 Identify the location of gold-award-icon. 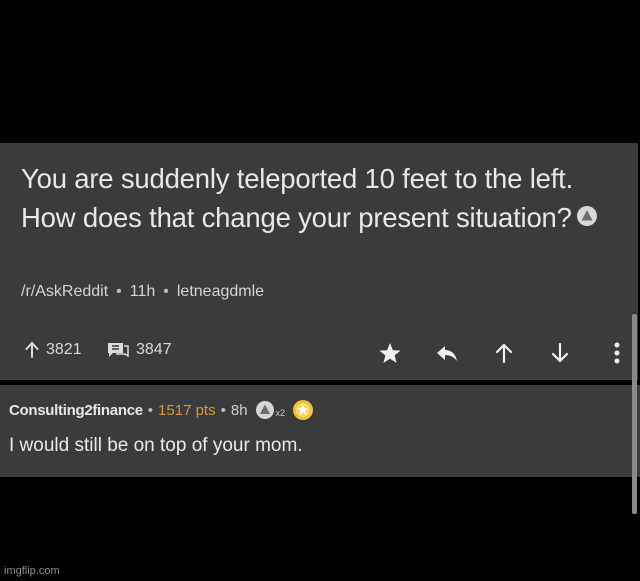
(303, 410).